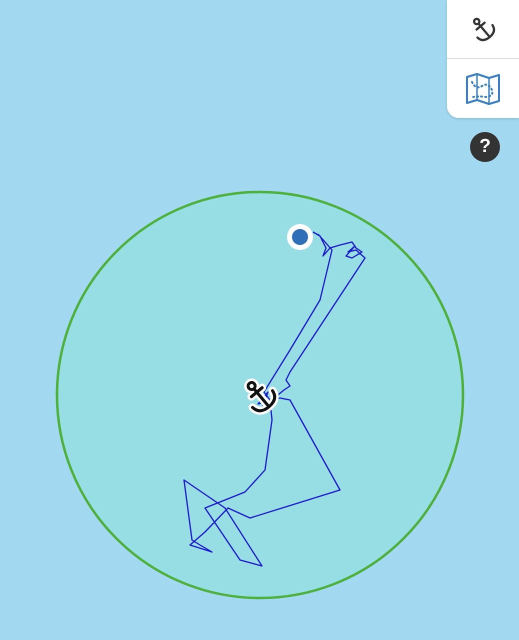  Describe the element at coordinates (485, 147) in the screenshot. I see `help-button: ?` at that location.